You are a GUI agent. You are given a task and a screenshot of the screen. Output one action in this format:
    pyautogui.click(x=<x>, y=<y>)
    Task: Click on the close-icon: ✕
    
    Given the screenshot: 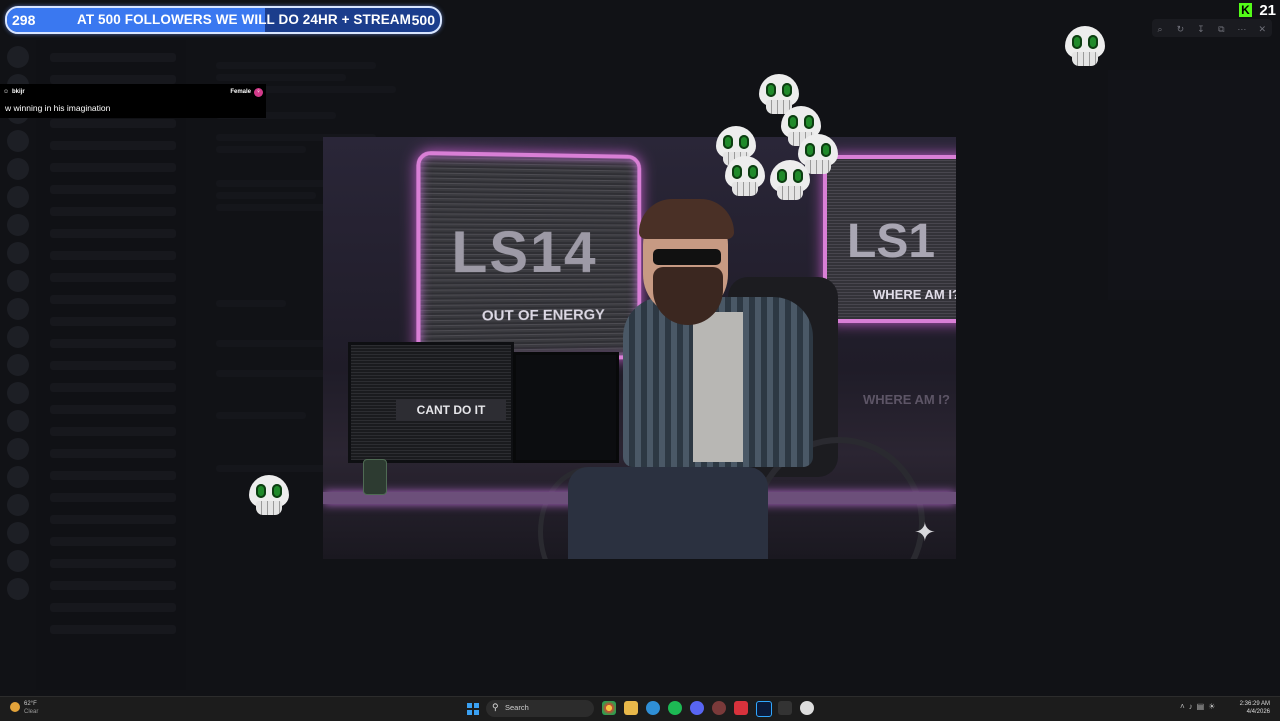 What is the action you would take?
    pyautogui.click(x=1262, y=29)
    